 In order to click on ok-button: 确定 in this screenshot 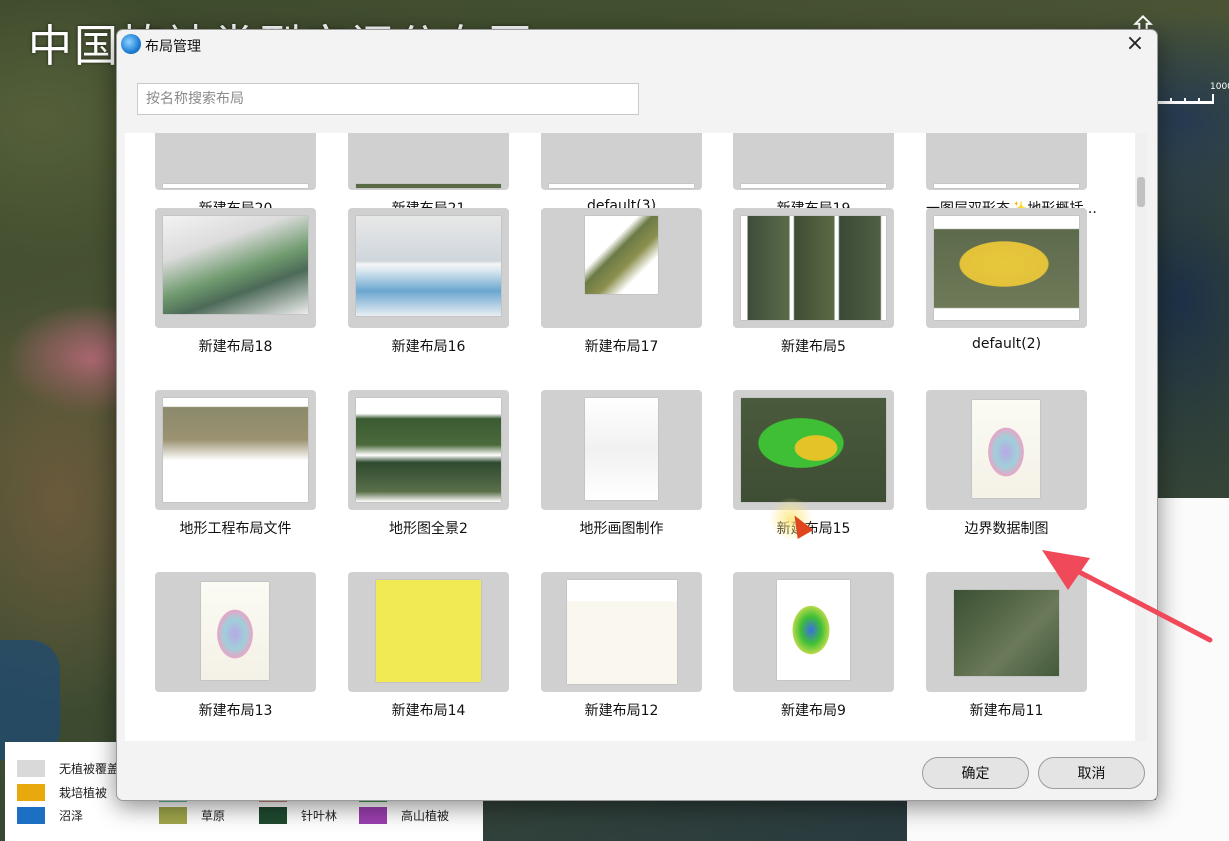, I will do `click(975, 773)`.